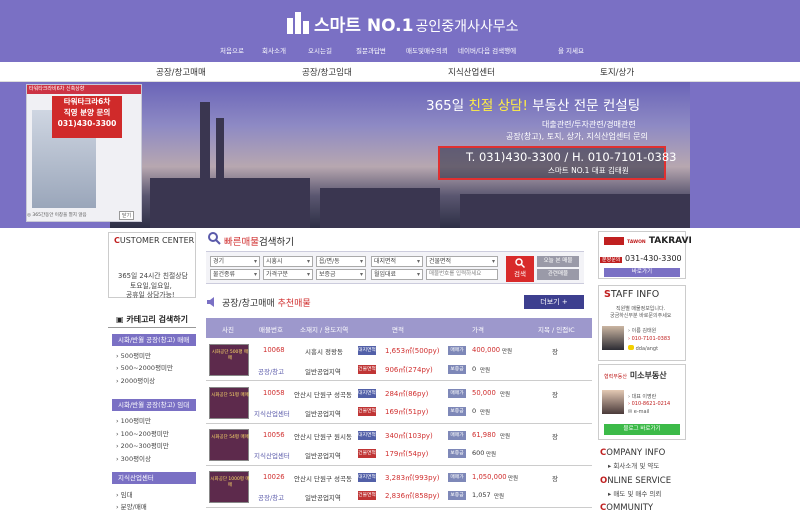  I want to click on building-area: 169㎡(51py), so click(407, 412).